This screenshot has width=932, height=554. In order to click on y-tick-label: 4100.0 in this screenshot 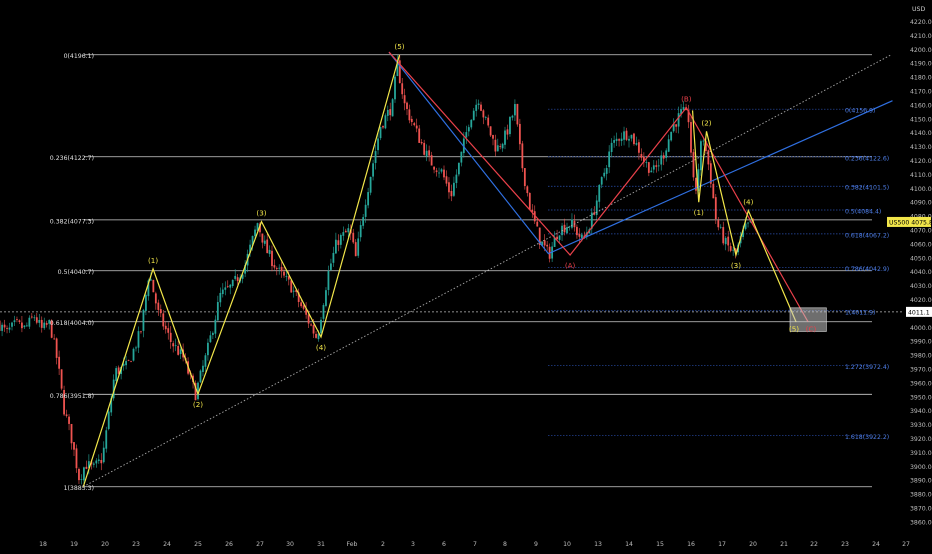, I will do `click(921, 189)`.